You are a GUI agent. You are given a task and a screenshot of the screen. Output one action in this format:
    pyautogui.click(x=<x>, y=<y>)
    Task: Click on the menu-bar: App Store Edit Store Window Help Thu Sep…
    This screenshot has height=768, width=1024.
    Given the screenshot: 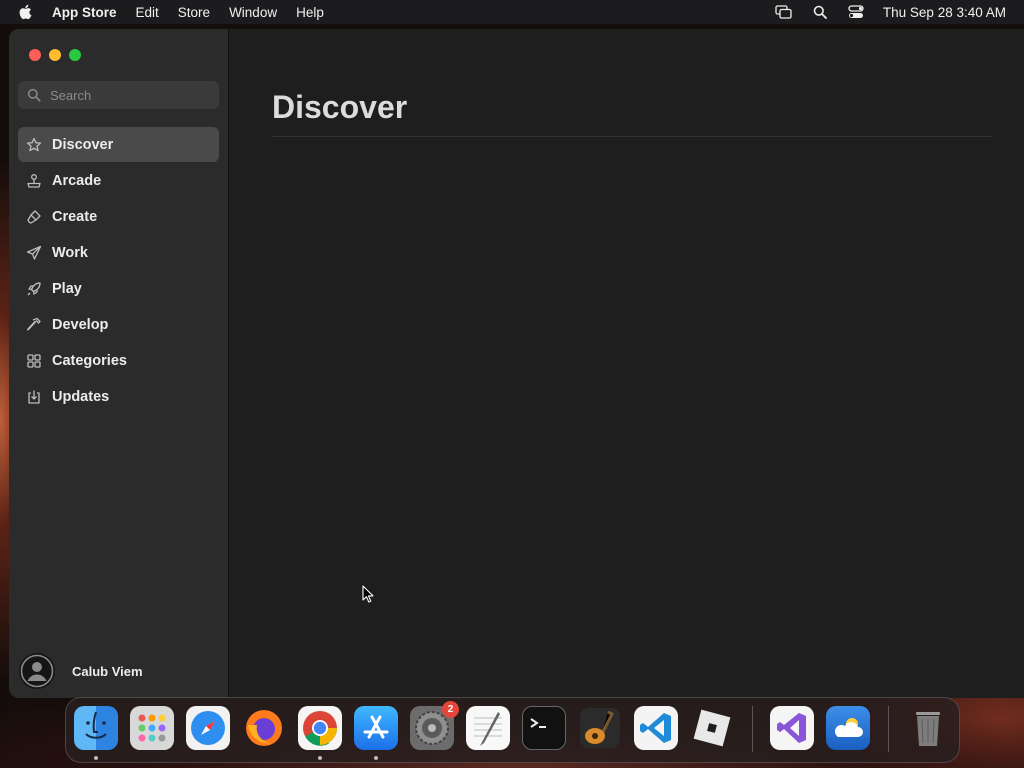 What is the action you would take?
    pyautogui.click(x=512, y=12)
    